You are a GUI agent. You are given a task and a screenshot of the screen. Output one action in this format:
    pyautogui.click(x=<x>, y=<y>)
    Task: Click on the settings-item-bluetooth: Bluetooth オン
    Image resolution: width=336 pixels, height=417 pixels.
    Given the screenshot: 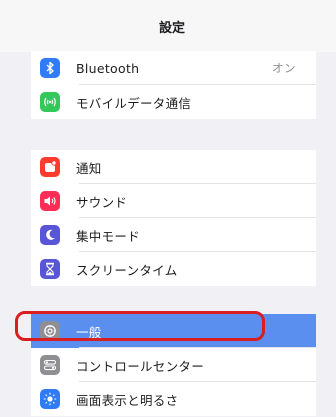 What is the action you would take?
    pyautogui.click(x=173, y=68)
    